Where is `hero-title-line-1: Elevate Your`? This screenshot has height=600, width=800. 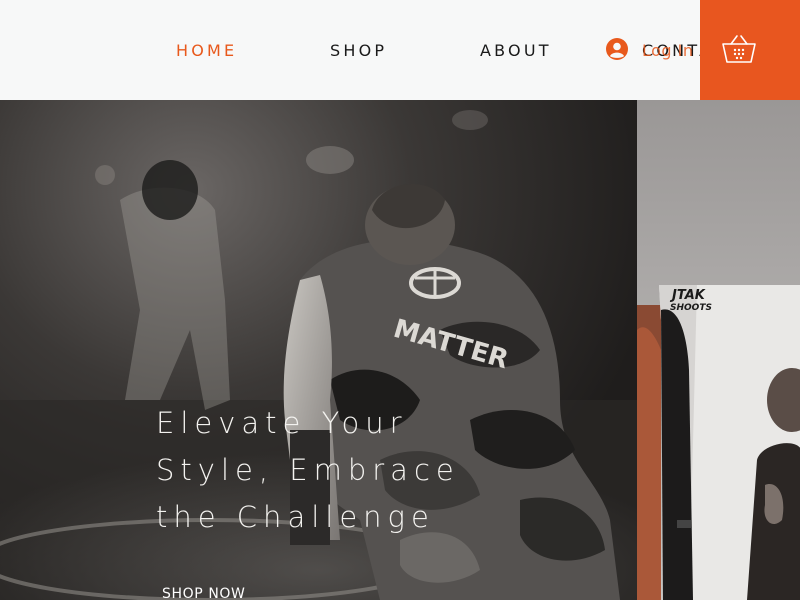
hero-title-line-1: Elevate Your is located at coordinates (282, 423).